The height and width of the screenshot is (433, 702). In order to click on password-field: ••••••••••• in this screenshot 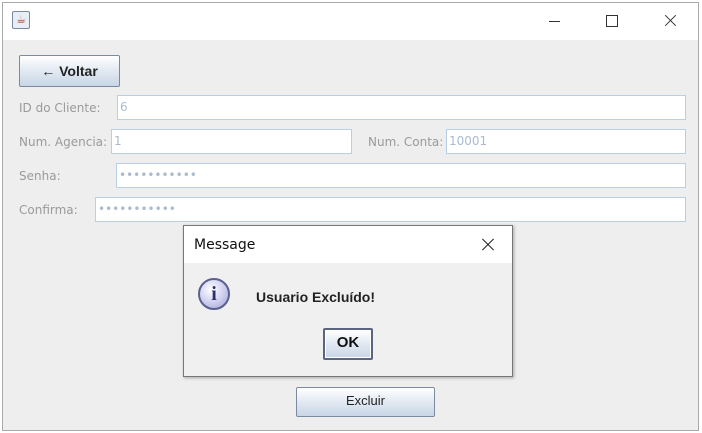, I will do `click(401, 175)`.